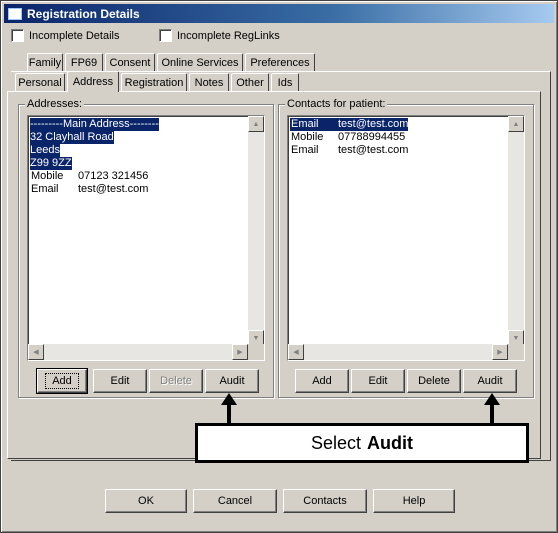 The width and height of the screenshot is (558, 533). Describe the element at coordinates (390, 442) in the screenshot. I see `callout-emphasis: Audit` at that location.